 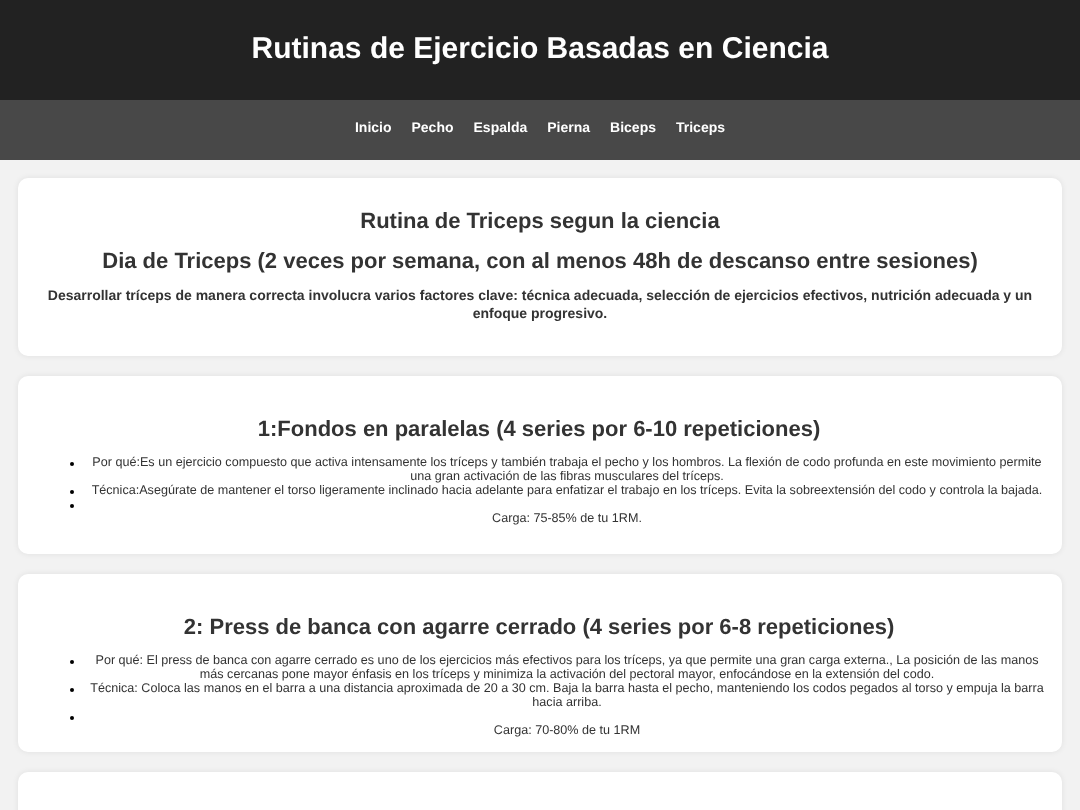 What do you see at coordinates (540, 222) in the screenshot?
I see `intro-title: Rutina de Triceps segun la ciencia` at bounding box center [540, 222].